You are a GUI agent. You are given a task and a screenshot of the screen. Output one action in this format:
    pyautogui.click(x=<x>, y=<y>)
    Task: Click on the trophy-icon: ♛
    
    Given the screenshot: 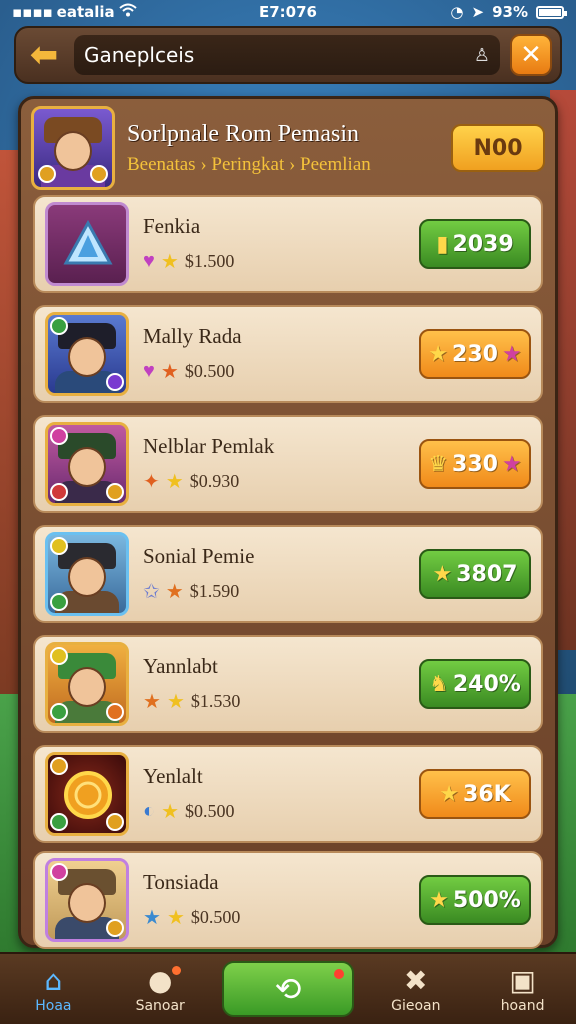 What is the action you would take?
    pyautogui.click(x=438, y=464)
    